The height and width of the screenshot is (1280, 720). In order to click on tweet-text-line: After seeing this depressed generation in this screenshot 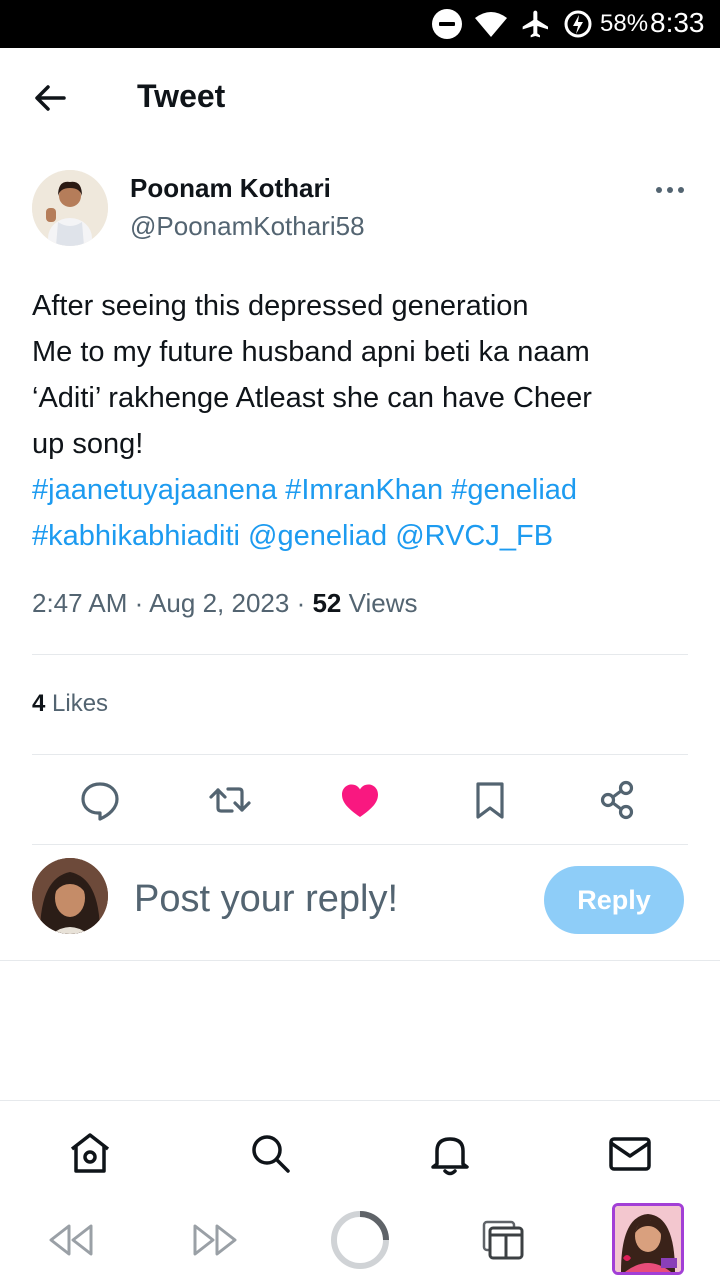, I will do `click(280, 306)`.